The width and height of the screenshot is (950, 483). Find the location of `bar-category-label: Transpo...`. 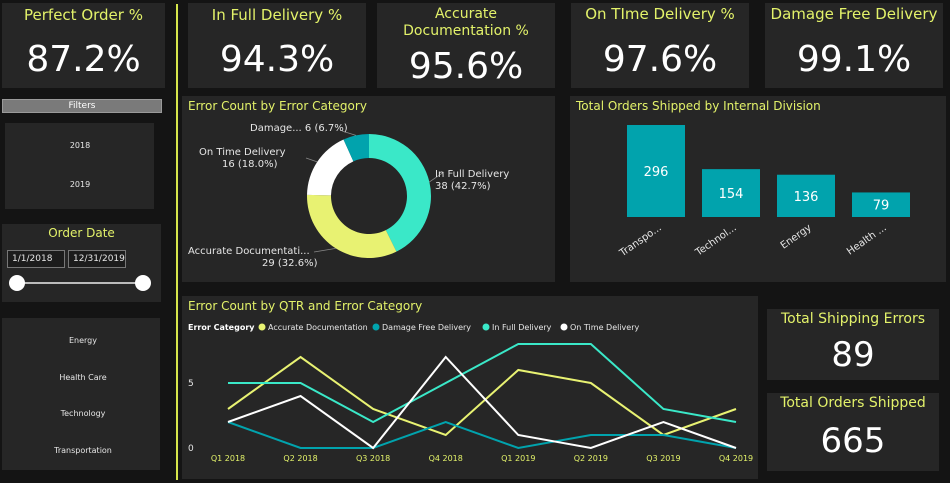

bar-category-label: Transpo... is located at coordinates (640, 240).